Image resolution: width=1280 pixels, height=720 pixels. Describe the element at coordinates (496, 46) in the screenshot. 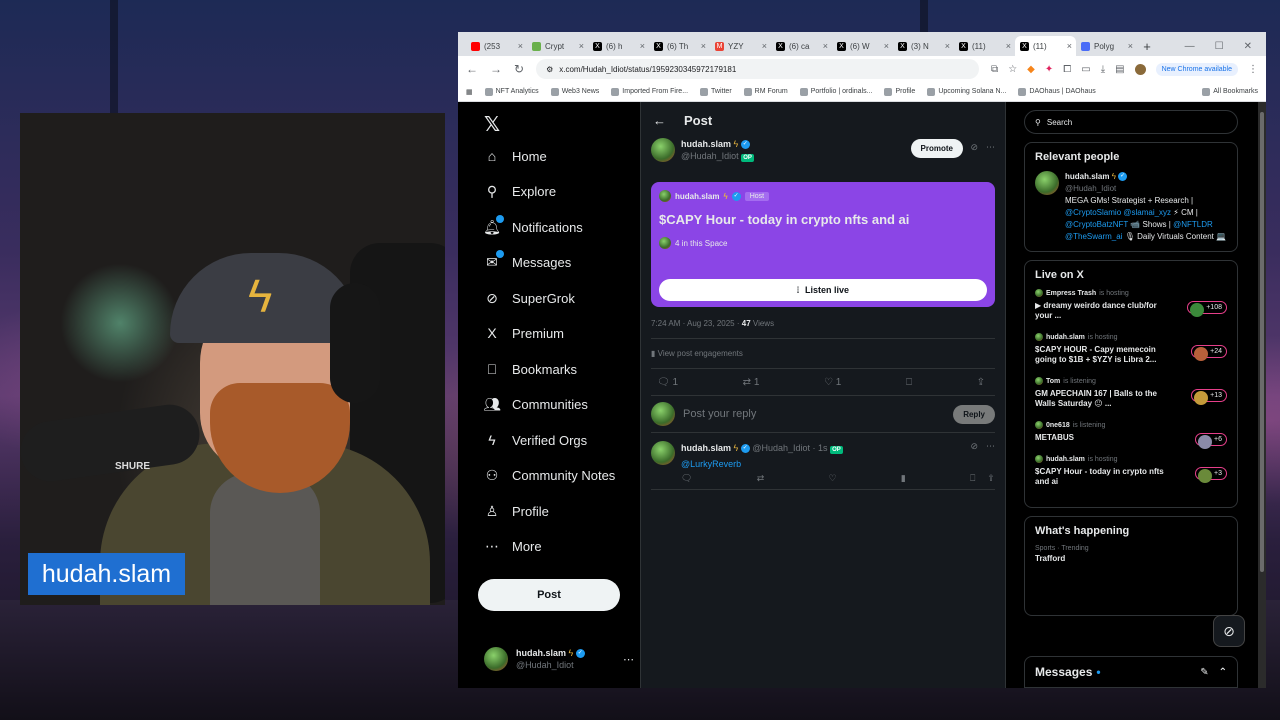

I see `browser-tab: (253 ×` at that location.